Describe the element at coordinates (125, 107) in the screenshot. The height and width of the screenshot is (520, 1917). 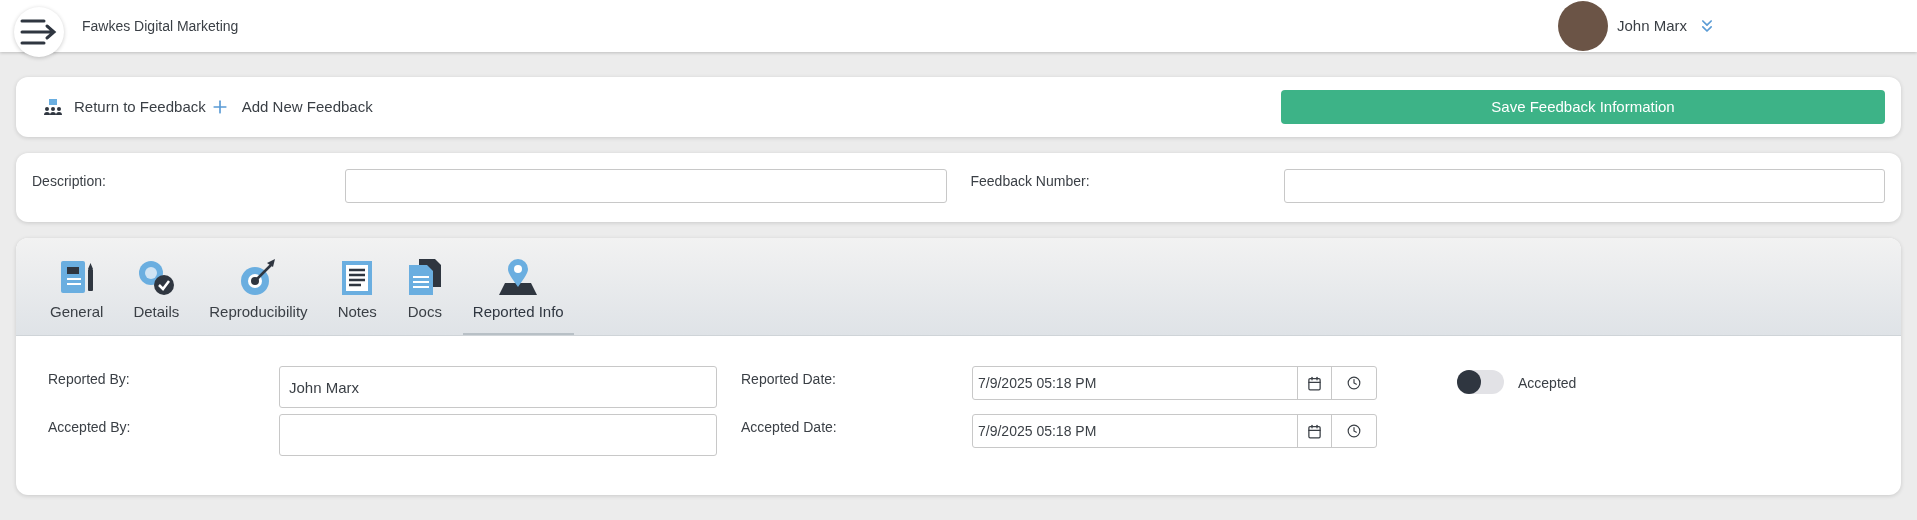
I see `return-link: Return to Feedback` at that location.